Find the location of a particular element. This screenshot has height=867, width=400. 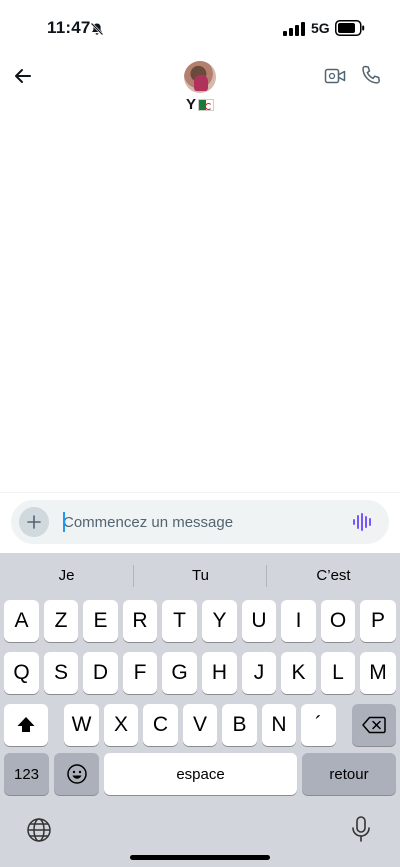

key-row3-3: V is located at coordinates (200, 725).